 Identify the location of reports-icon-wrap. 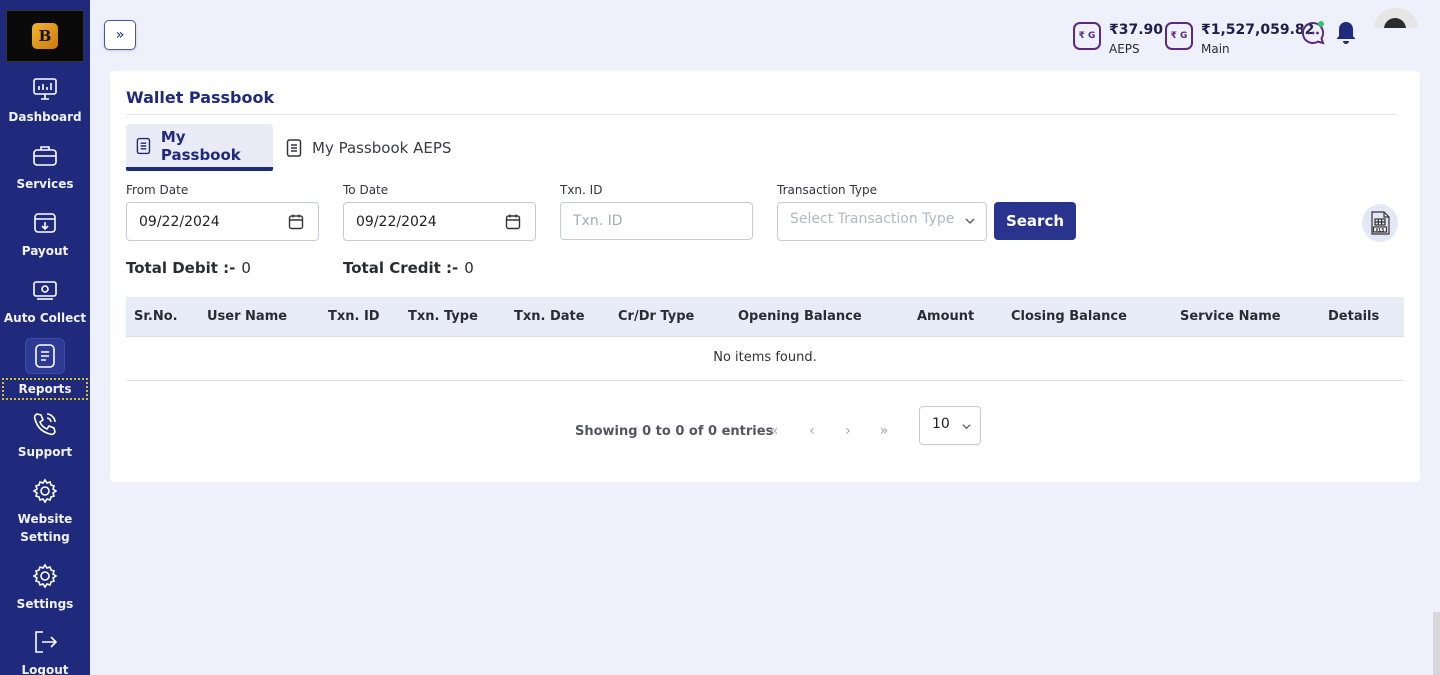
(45, 356).